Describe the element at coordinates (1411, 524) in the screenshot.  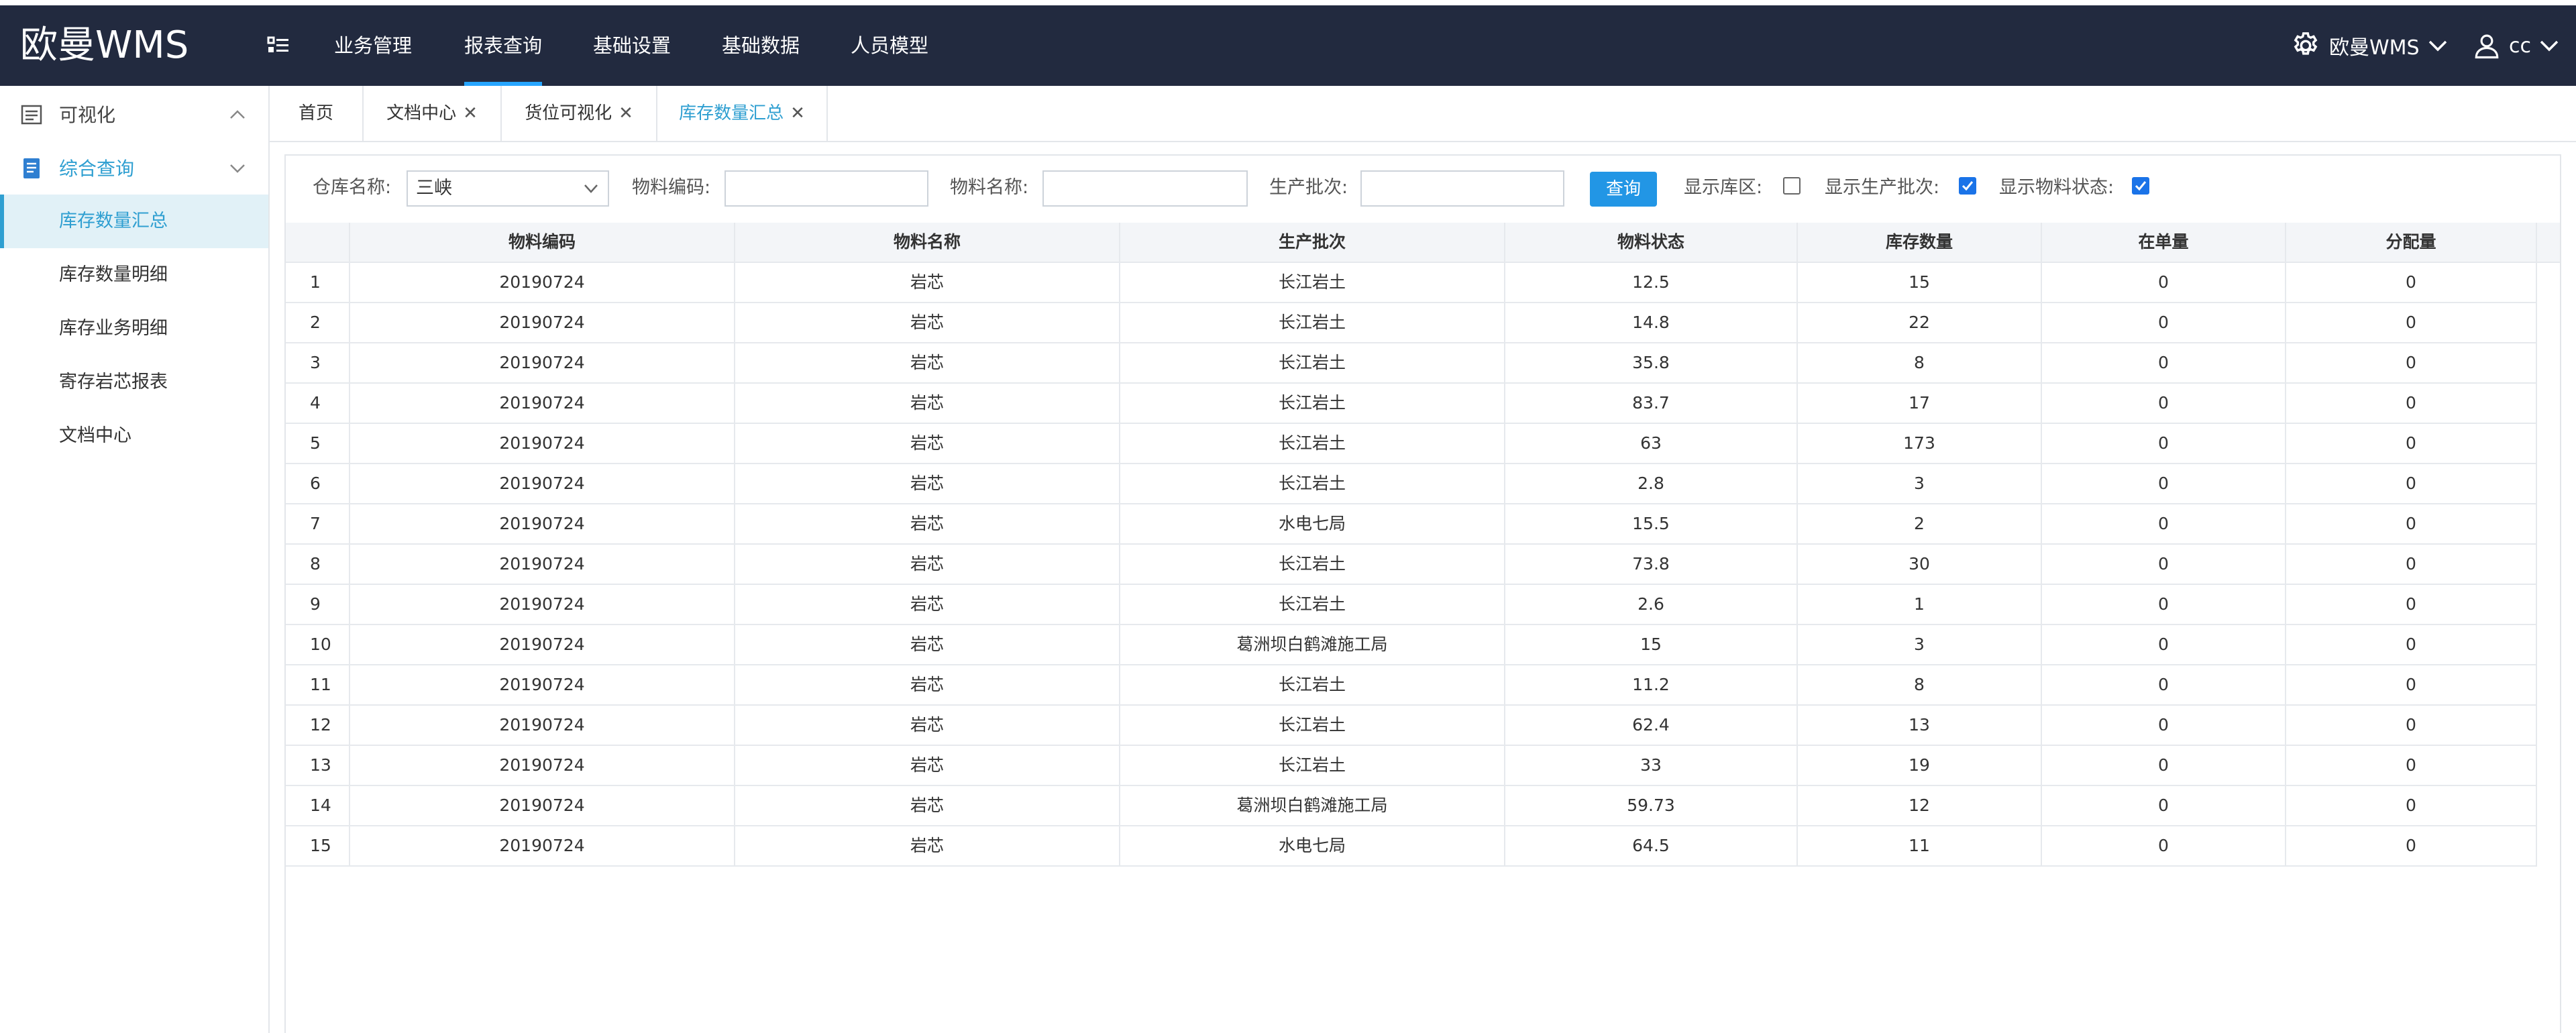
I see `table-row: 7 20190724 岩芯 水电七局 15.5 2 0 0` at that location.